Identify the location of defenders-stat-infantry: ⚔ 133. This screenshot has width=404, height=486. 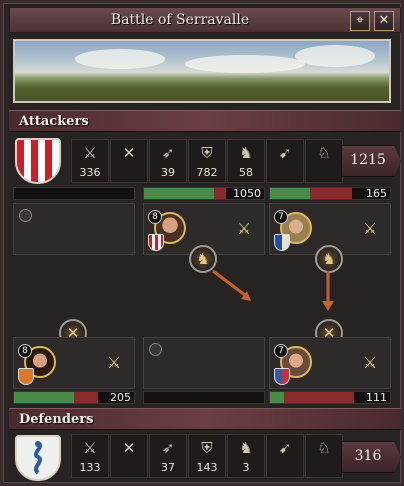
(90, 456).